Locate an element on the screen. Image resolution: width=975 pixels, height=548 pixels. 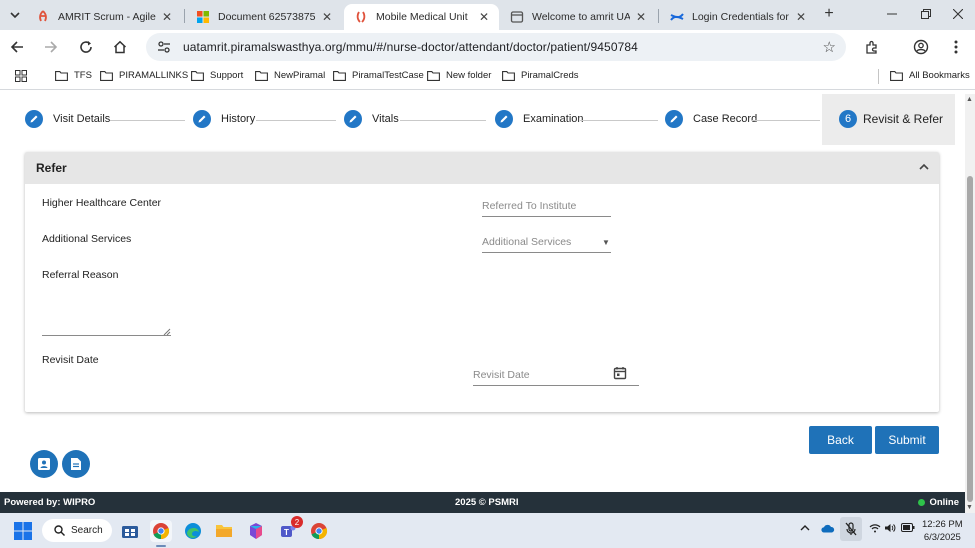
browser-tab-mobile-medical-unit: Mobile Medical Unit ✕ is located at coordinates (421, 17).